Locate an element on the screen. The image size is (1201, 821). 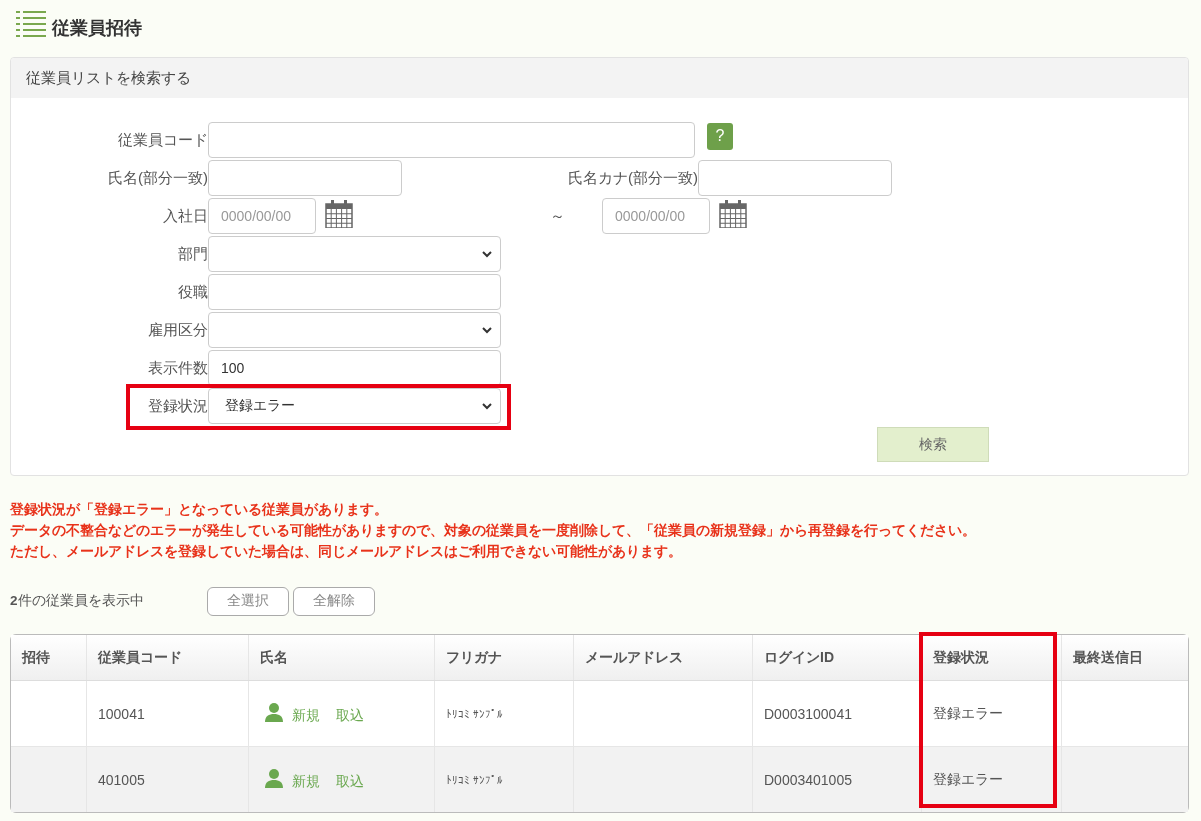
panel-title: 従業員リストを検索する is located at coordinates (599, 78).